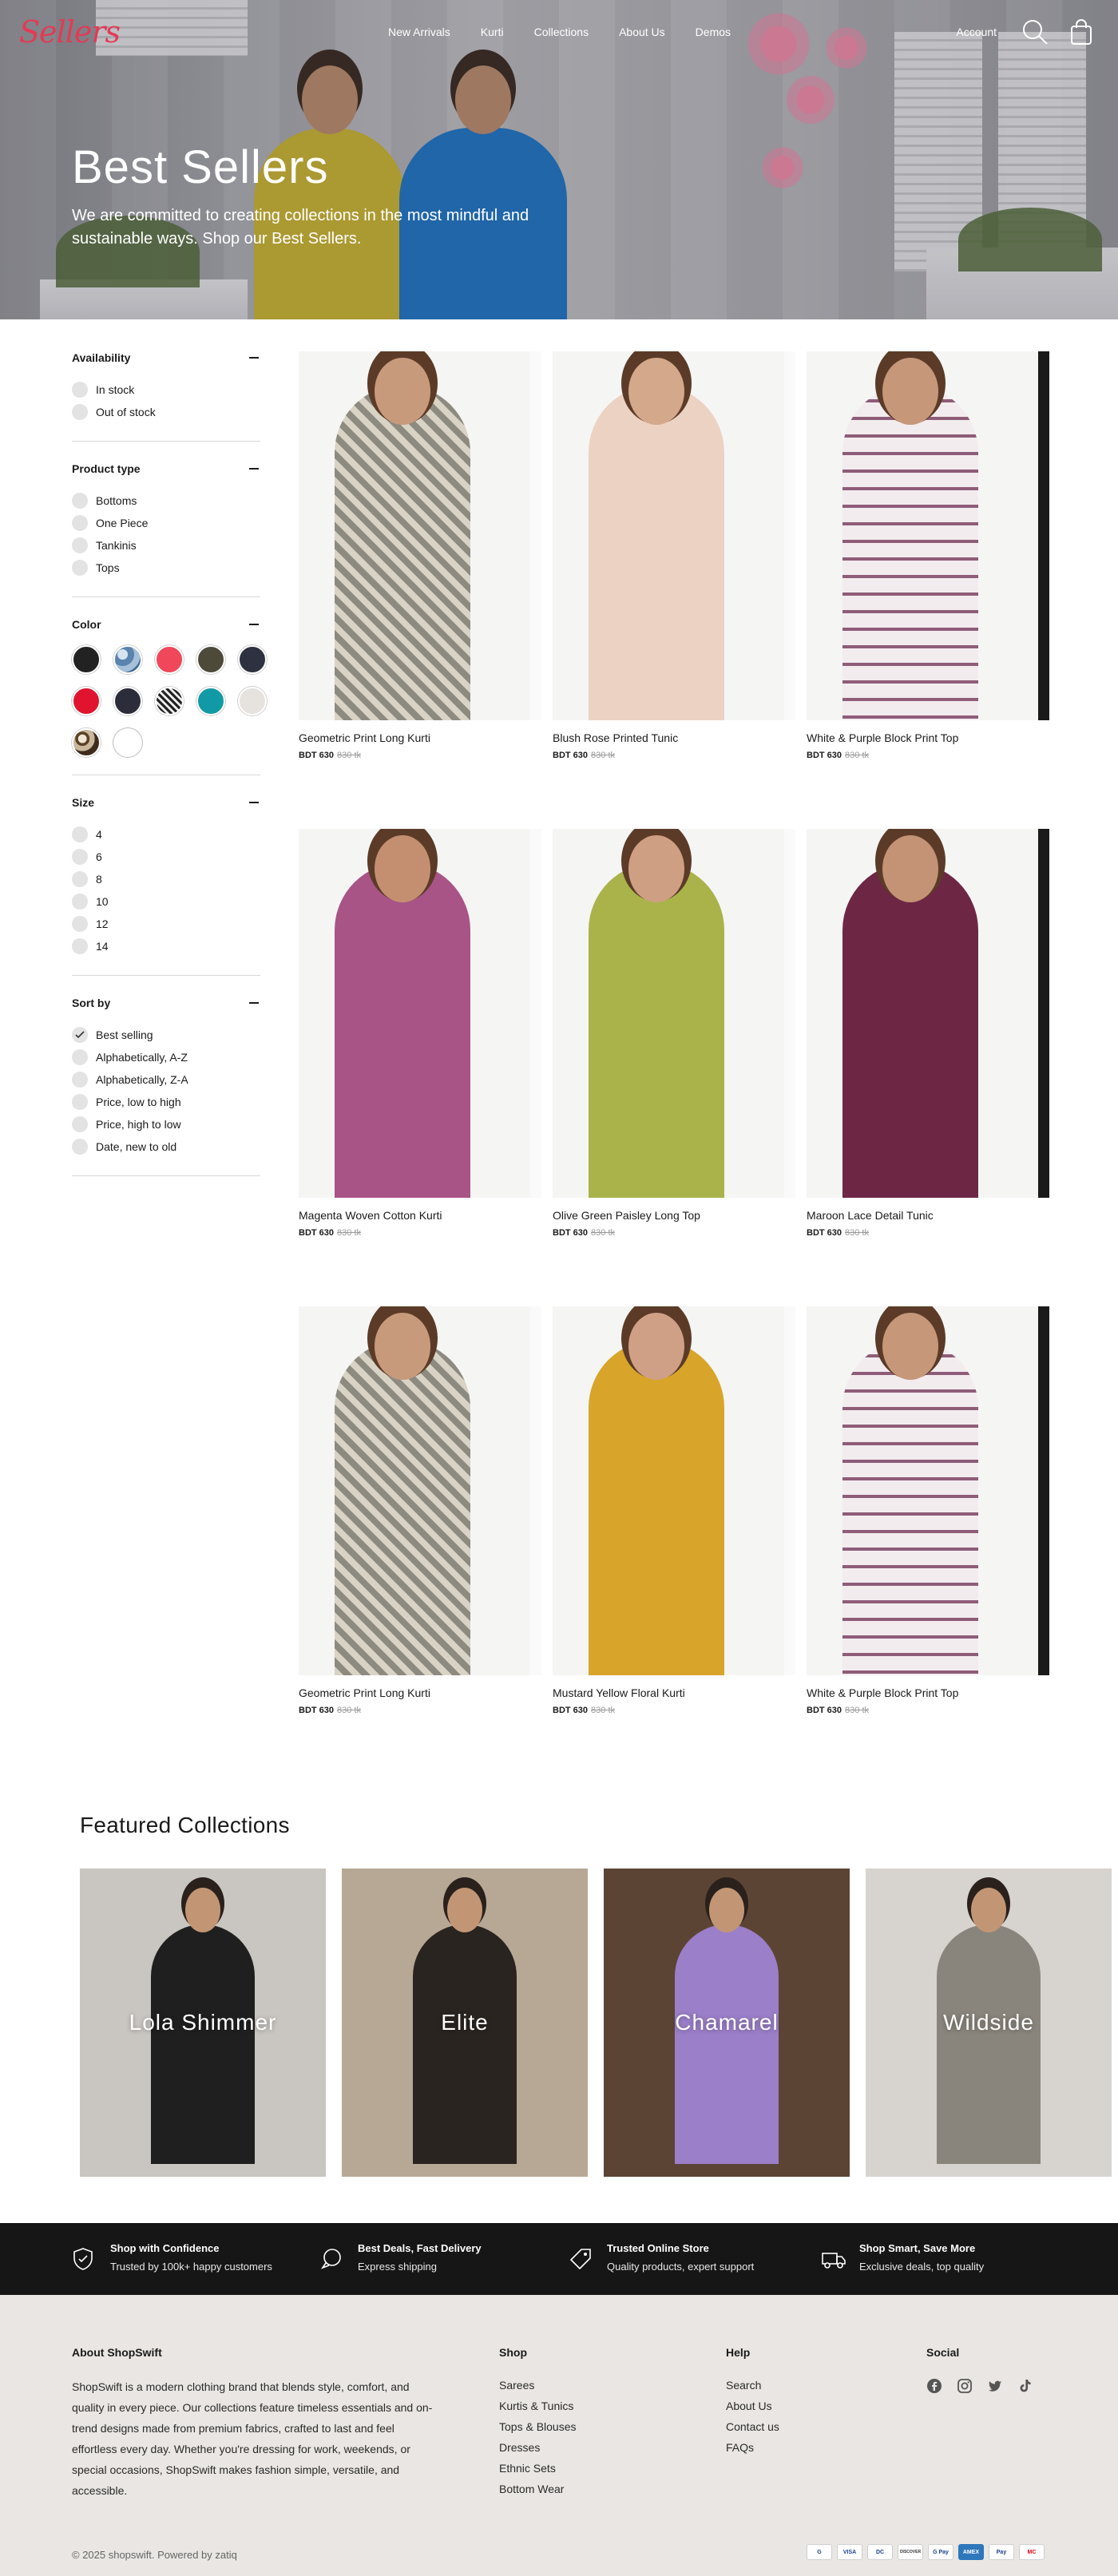 This screenshot has height=2576, width=1118. I want to click on filter-option: Tankinis, so click(166, 545).